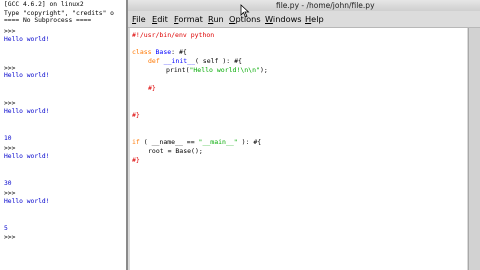 Image resolution: width=480 pixels, height=270 pixels. I want to click on shell-banner-line: ==== No Subprocess ====, so click(48, 20).